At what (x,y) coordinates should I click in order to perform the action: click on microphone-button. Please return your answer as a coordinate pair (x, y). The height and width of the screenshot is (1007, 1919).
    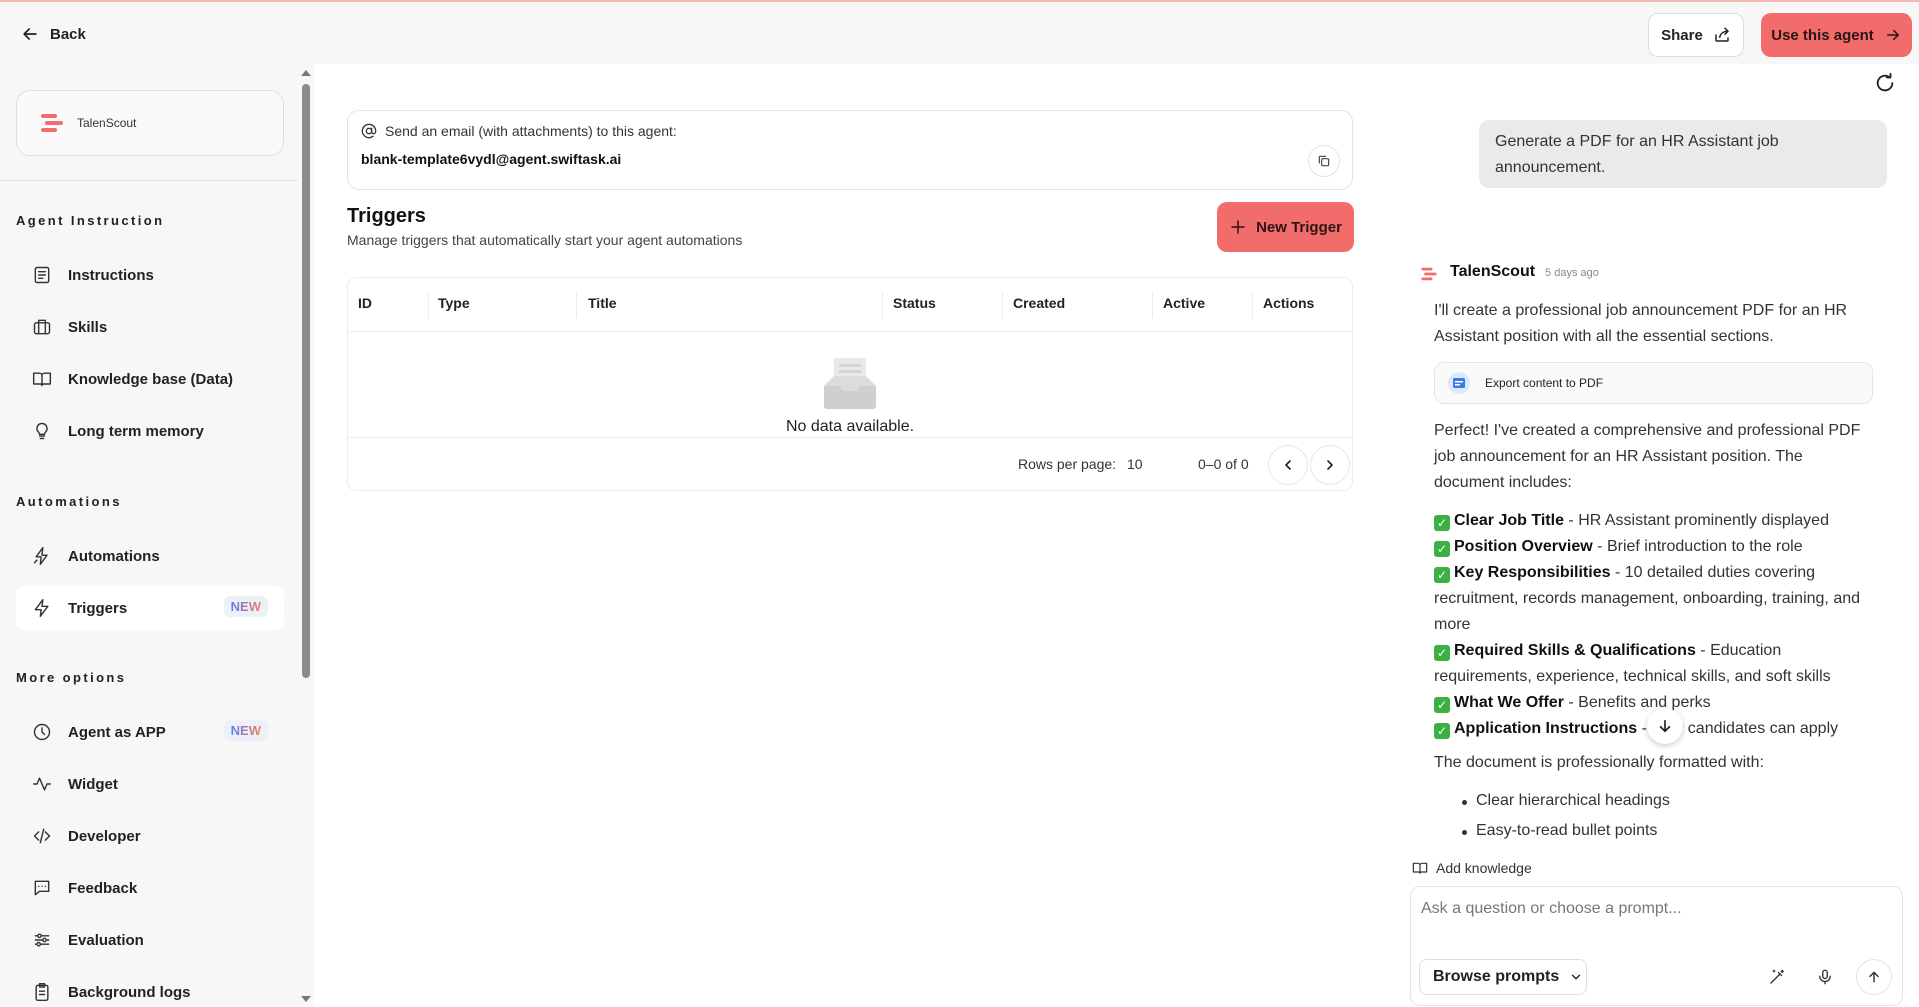
    Looking at the image, I should click on (1825, 977).